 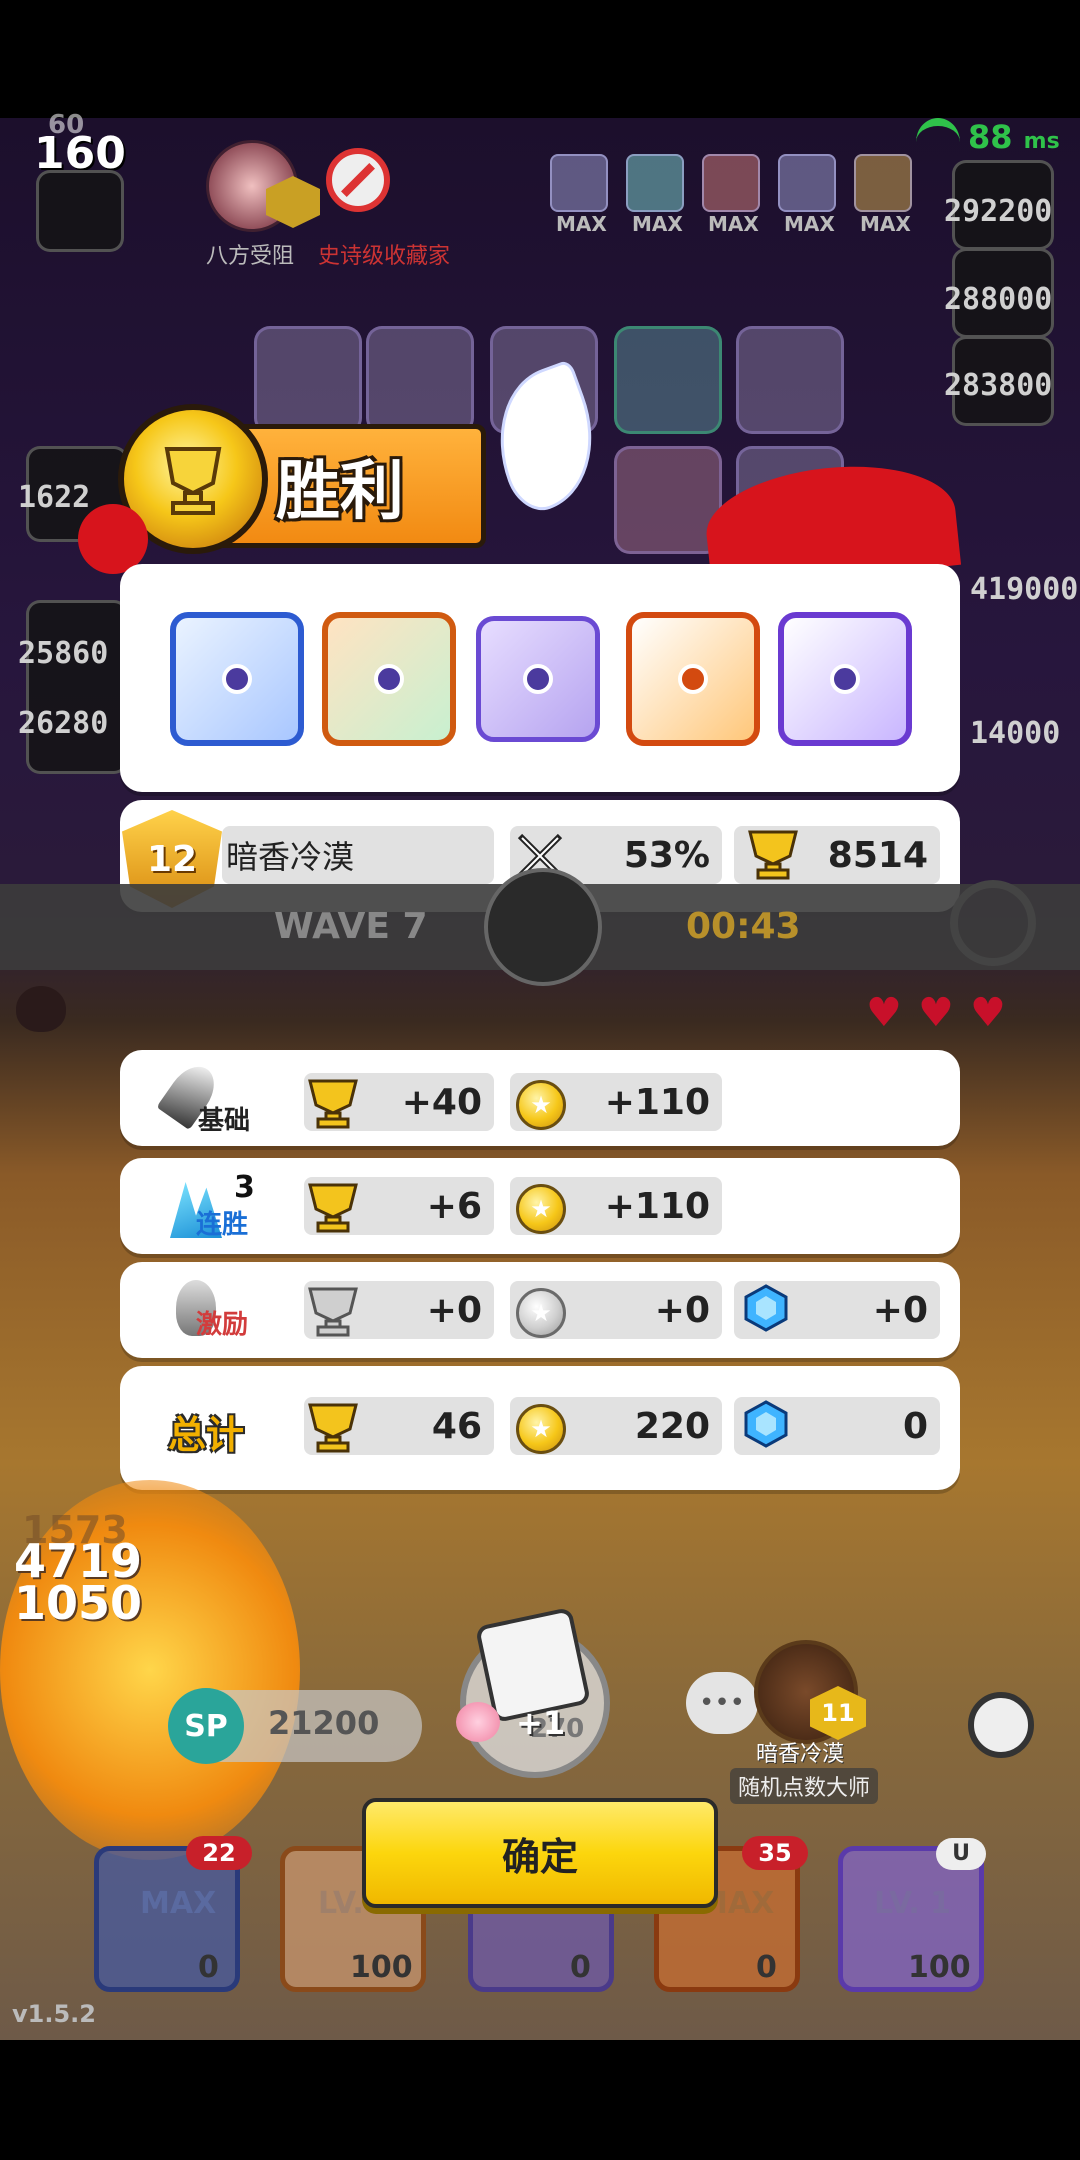 I want to click on slot-1-badge: 22, so click(x=219, y=1853).